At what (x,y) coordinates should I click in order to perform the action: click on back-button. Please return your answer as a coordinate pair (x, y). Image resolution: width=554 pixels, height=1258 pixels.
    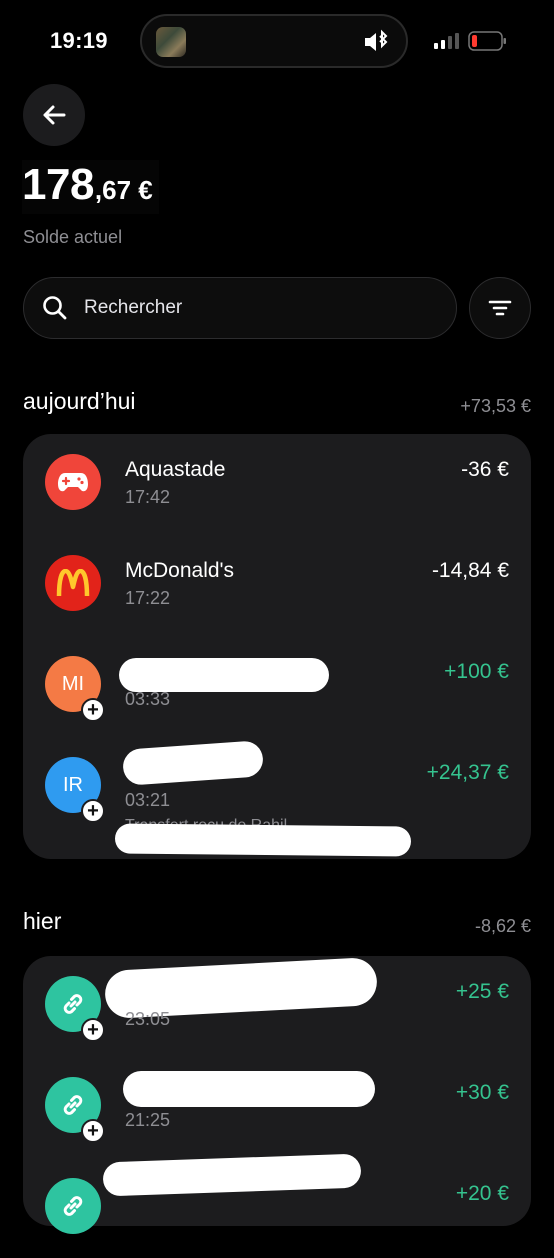
    Looking at the image, I should click on (54, 115).